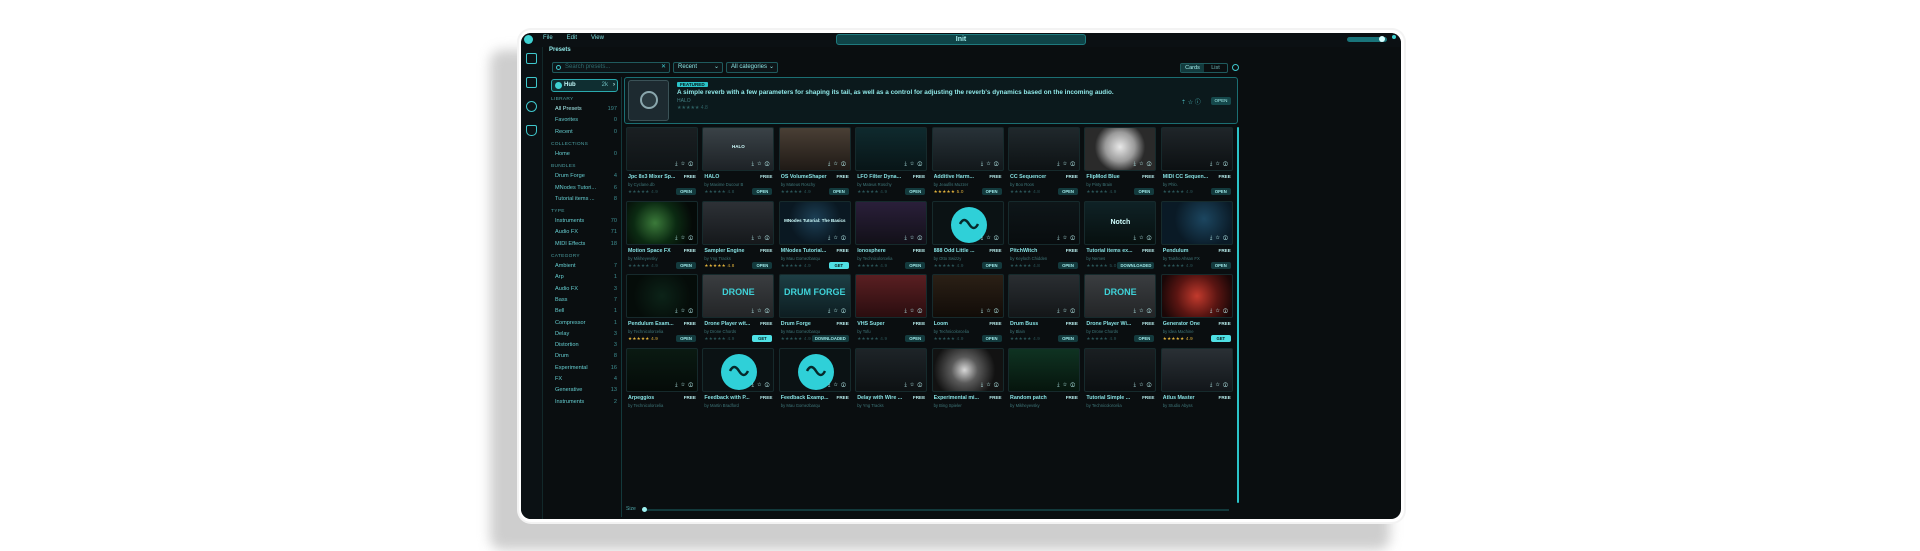 The image size is (1920, 551). Describe the element at coordinates (531, 130) in the screenshot. I see `flask-icon` at that location.